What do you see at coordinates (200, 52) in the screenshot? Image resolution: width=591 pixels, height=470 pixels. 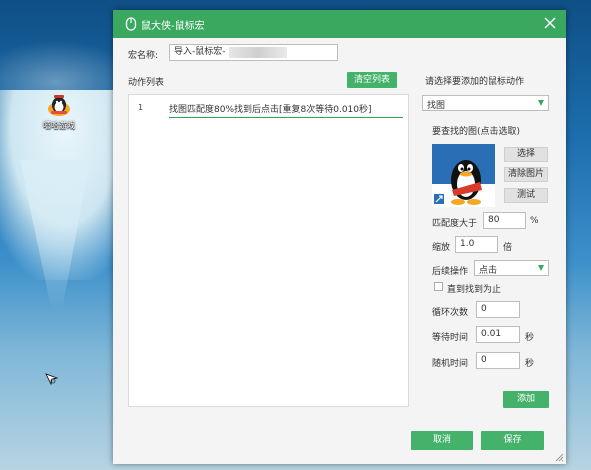 I see `macro-name-value: 导入-鼠标宏-` at bounding box center [200, 52].